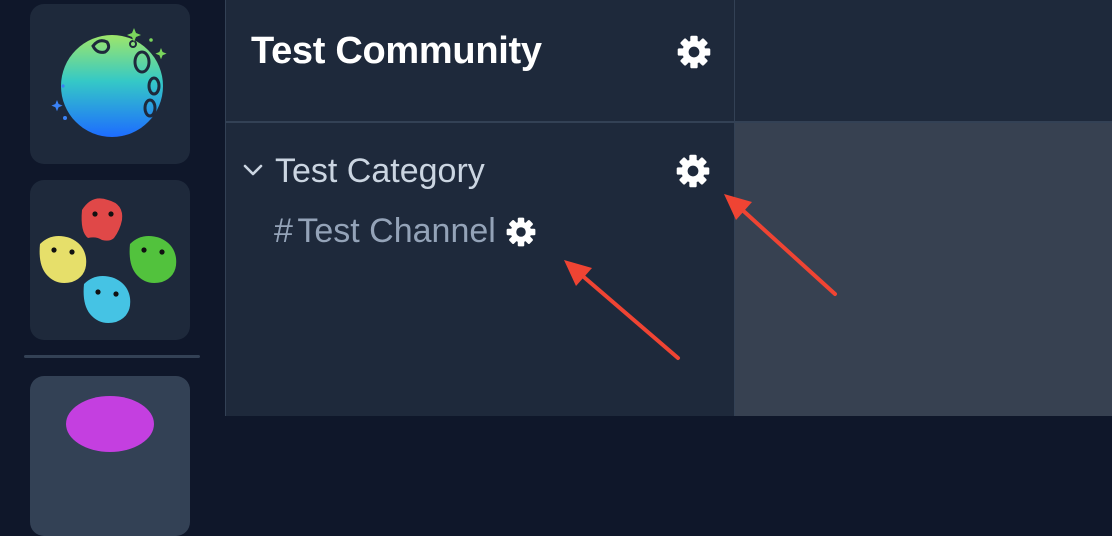  Describe the element at coordinates (694, 52) in the screenshot. I see `community-settings-gear-icon` at that location.